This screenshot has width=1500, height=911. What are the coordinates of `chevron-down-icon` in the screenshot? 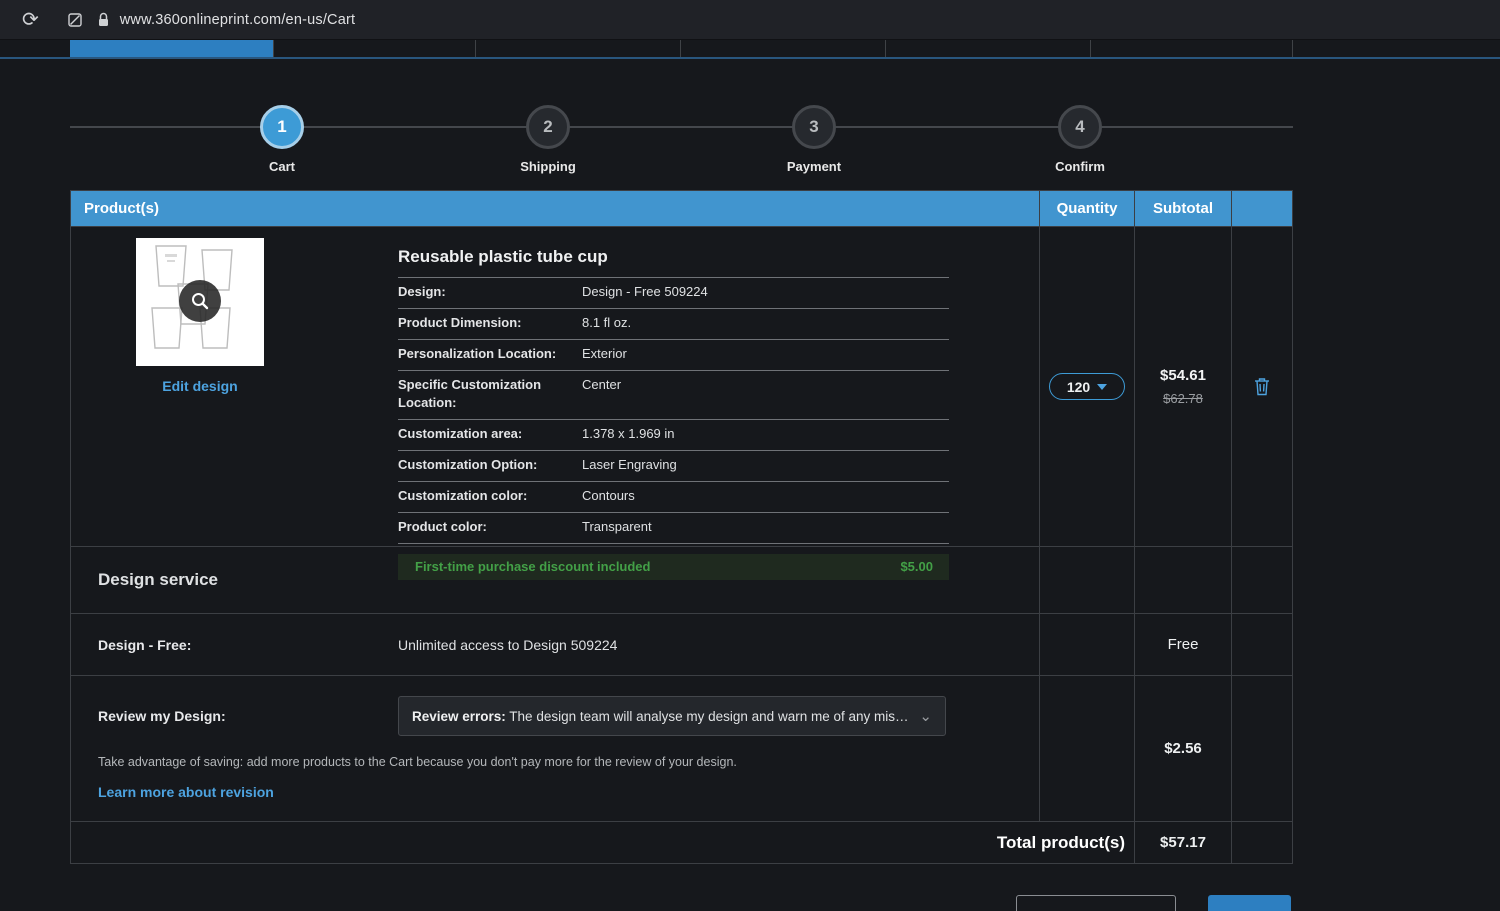 It's located at (1102, 386).